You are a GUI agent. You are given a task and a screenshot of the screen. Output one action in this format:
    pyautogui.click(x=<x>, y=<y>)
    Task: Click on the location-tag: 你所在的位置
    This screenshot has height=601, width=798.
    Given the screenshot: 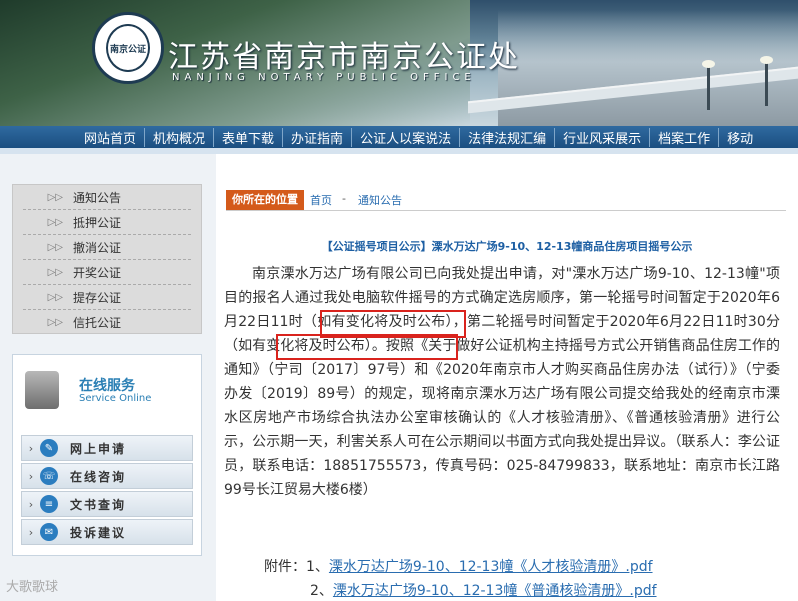 What is the action you would take?
    pyautogui.click(x=265, y=200)
    